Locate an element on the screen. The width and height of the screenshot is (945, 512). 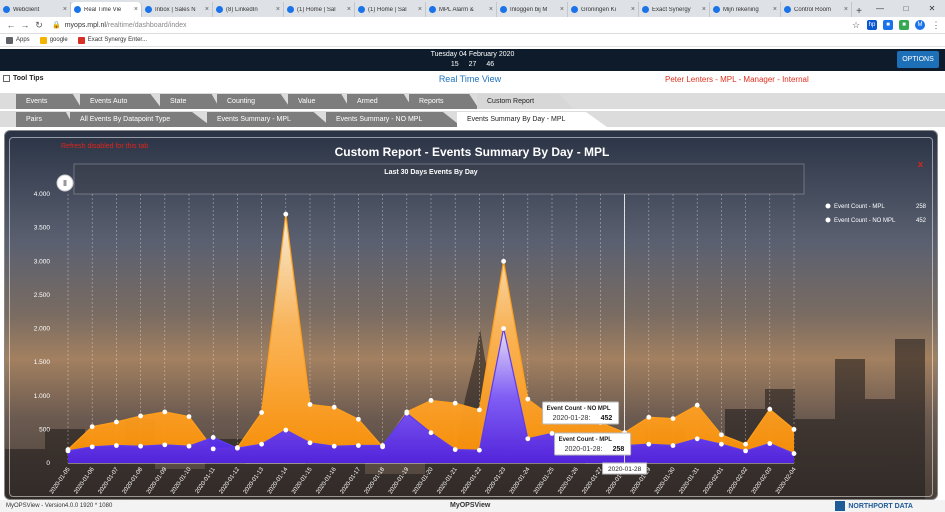
minimize-icon: — is located at coordinates (880, 8).